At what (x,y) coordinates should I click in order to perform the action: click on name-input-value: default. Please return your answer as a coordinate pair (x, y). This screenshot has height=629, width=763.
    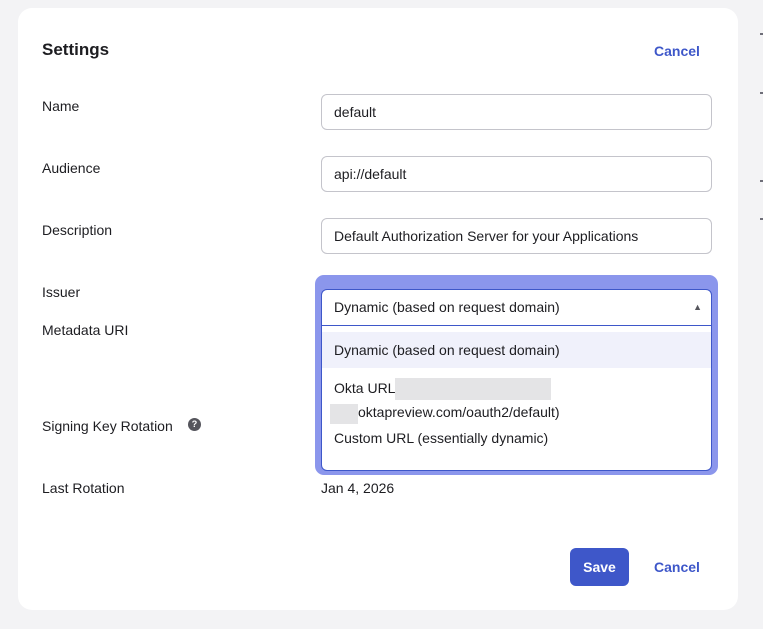
    Looking at the image, I should click on (355, 112).